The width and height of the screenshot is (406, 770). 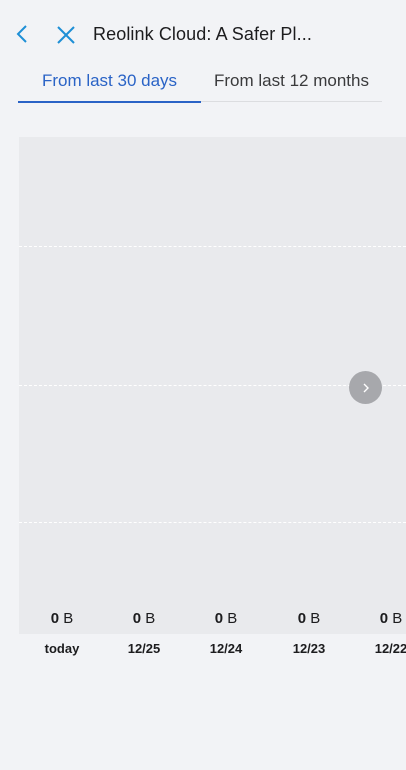 What do you see at coordinates (309, 648) in the screenshot?
I see `x-label-12-23: 12/23` at bounding box center [309, 648].